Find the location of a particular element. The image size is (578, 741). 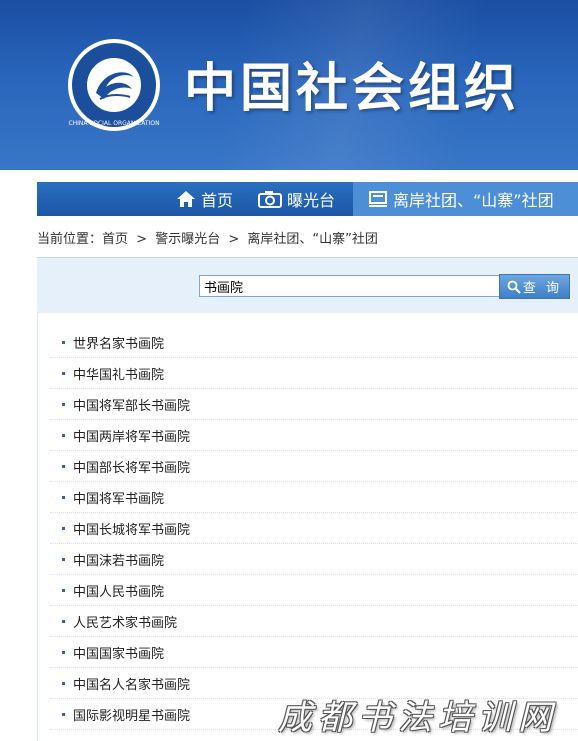

nav-item-offshore: 离岸社团、“山寨”社团 is located at coordinates (460, 199).